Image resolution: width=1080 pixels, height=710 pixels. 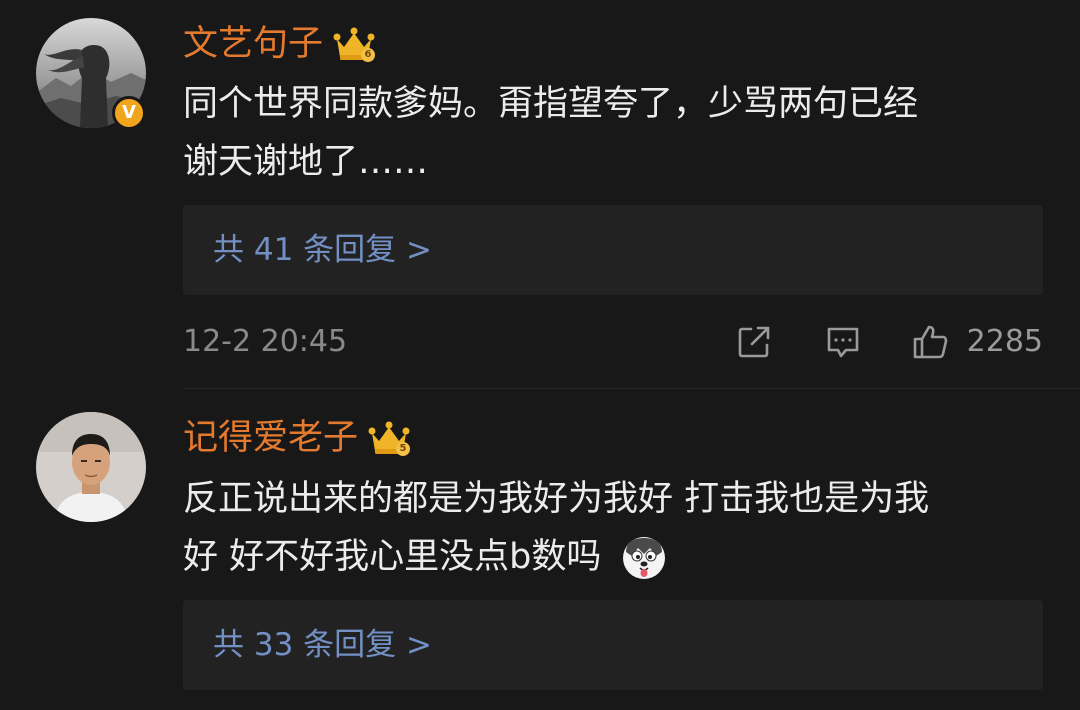 I want to click on level-number: 5, so click(x=403, y=449).